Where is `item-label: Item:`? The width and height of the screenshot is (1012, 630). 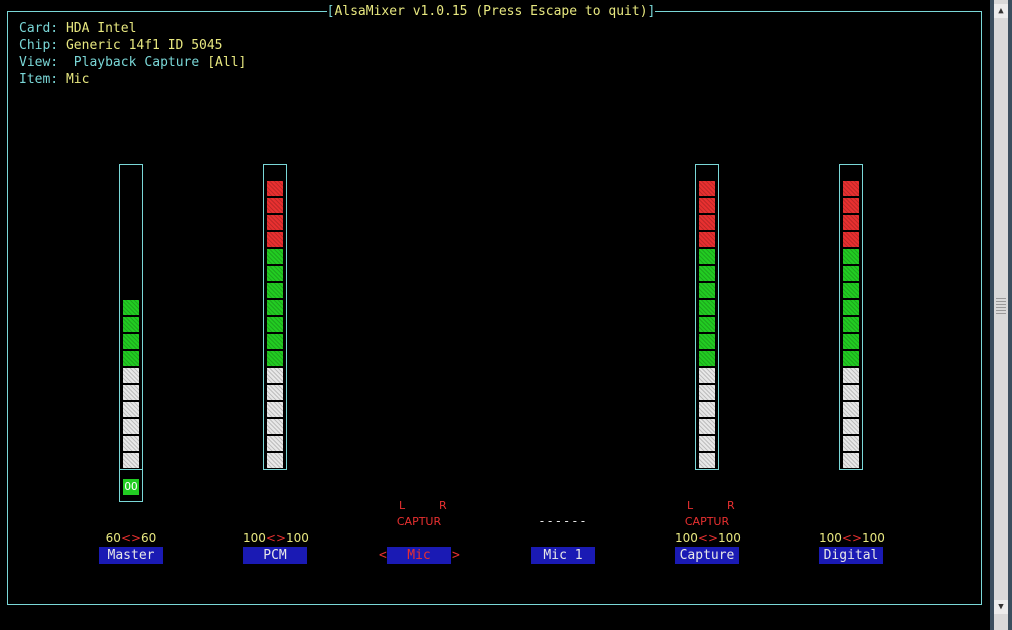
item-label: Item: is located at coordinates (39, 79).